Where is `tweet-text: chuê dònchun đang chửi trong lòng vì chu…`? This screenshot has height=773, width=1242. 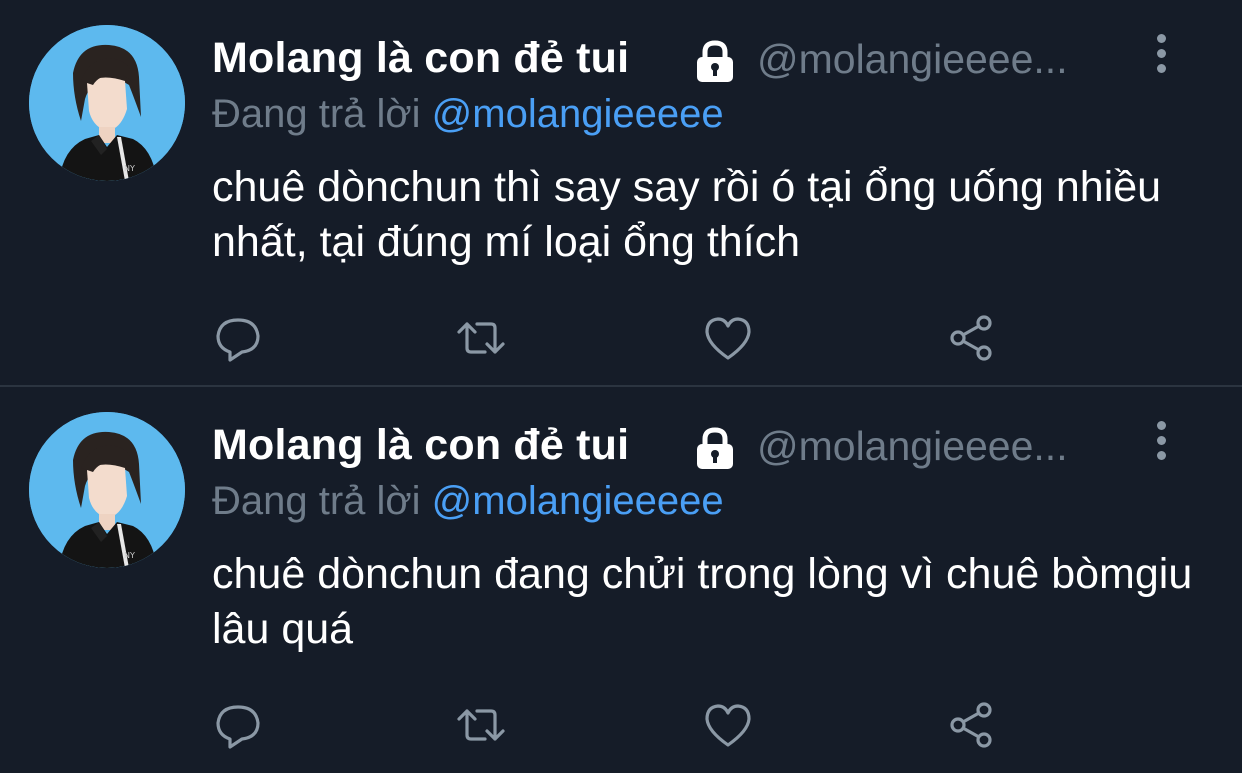 tweet-text: chuê dònchun đang chửi trong lòng vì chu… is located at coordinates (702, 601).